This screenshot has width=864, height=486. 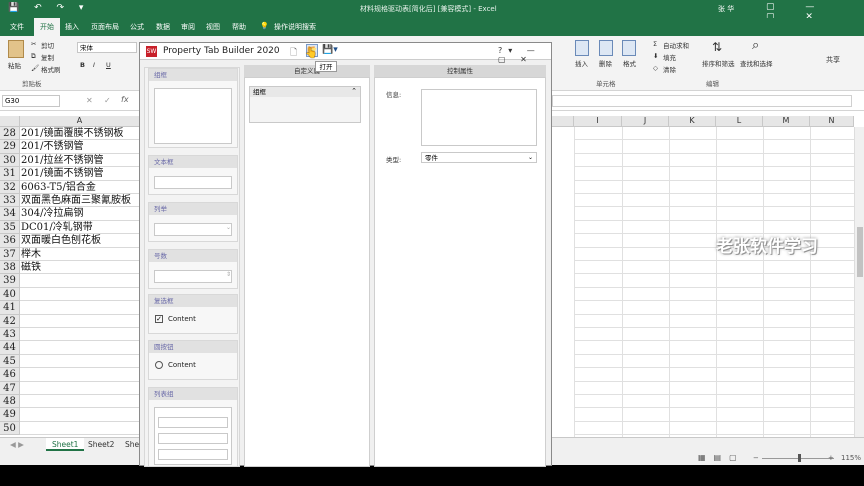 I want to click on copy-button: 复制, so click(x=47, y=57).